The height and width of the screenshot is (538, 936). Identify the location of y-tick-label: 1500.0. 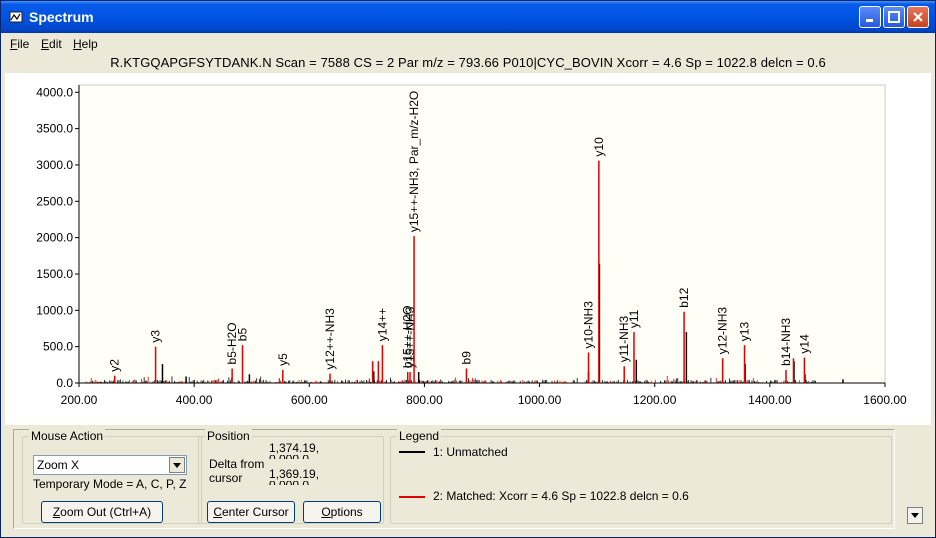
(54, 274).